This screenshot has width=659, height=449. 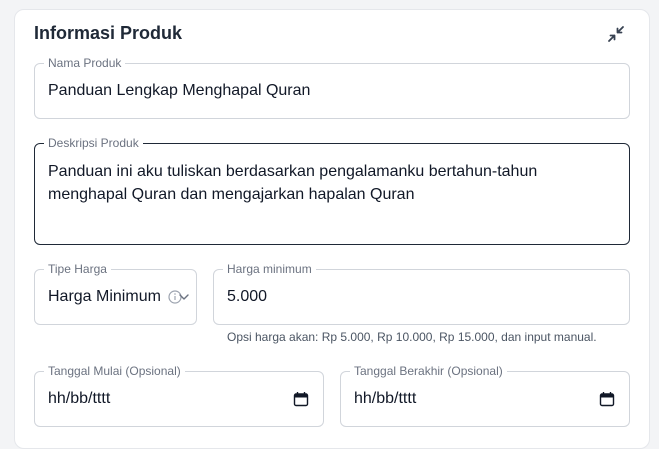 I want to click on collapse-button, so click(x=616, y=34).